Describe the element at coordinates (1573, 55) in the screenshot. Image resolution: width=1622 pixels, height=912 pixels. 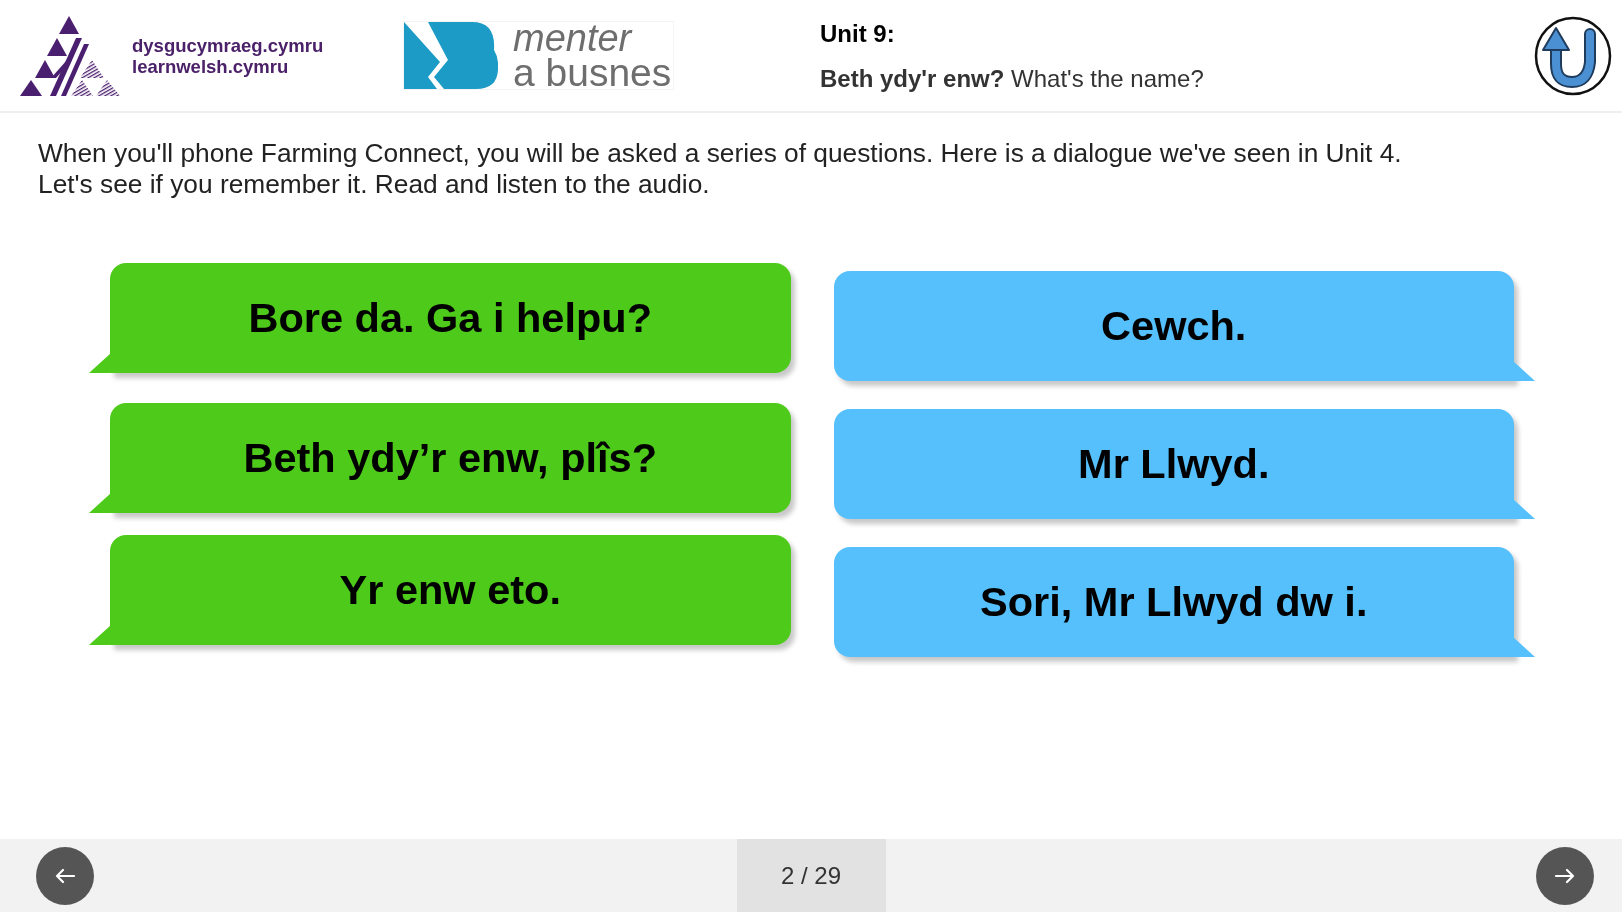
I see `return-button` at that location.